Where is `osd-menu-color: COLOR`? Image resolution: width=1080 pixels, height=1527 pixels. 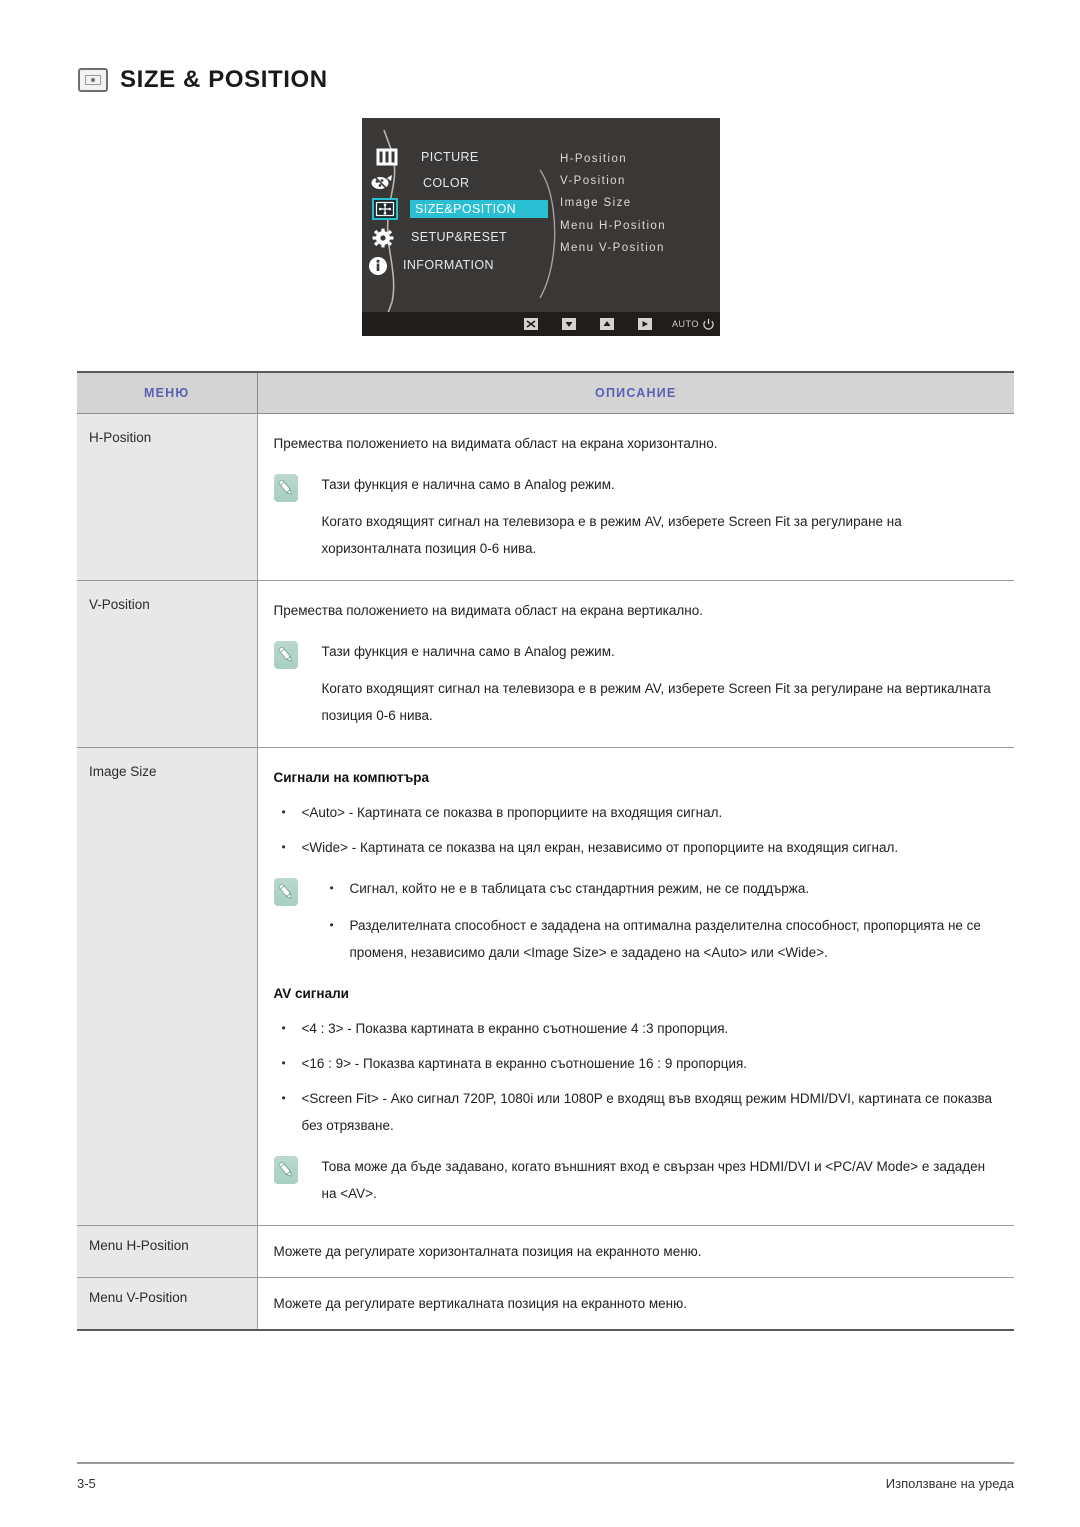 osd-menu-color: COLOR is located at coordinates (457, 183).